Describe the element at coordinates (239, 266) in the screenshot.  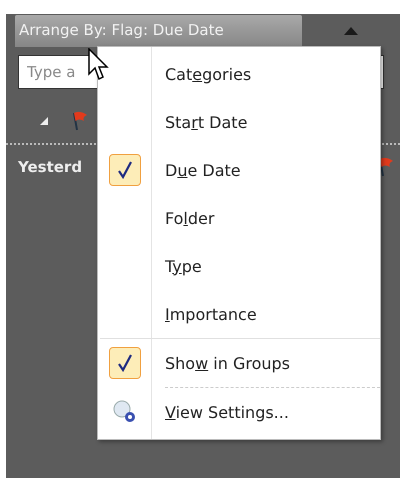
I see `menu-item: Type` at that location.